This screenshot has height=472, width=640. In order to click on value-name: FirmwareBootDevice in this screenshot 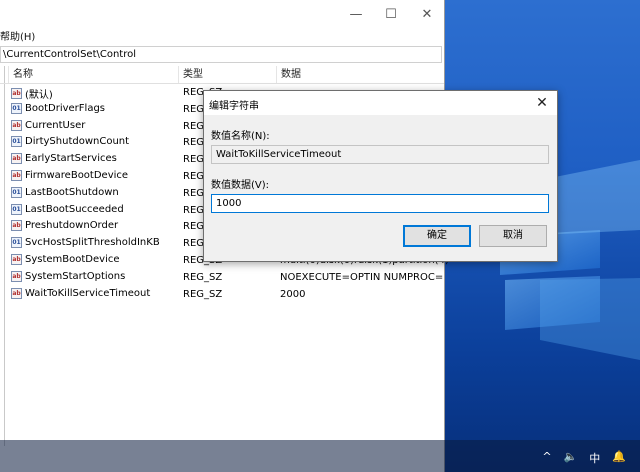, I will do `click(77, 175)`.